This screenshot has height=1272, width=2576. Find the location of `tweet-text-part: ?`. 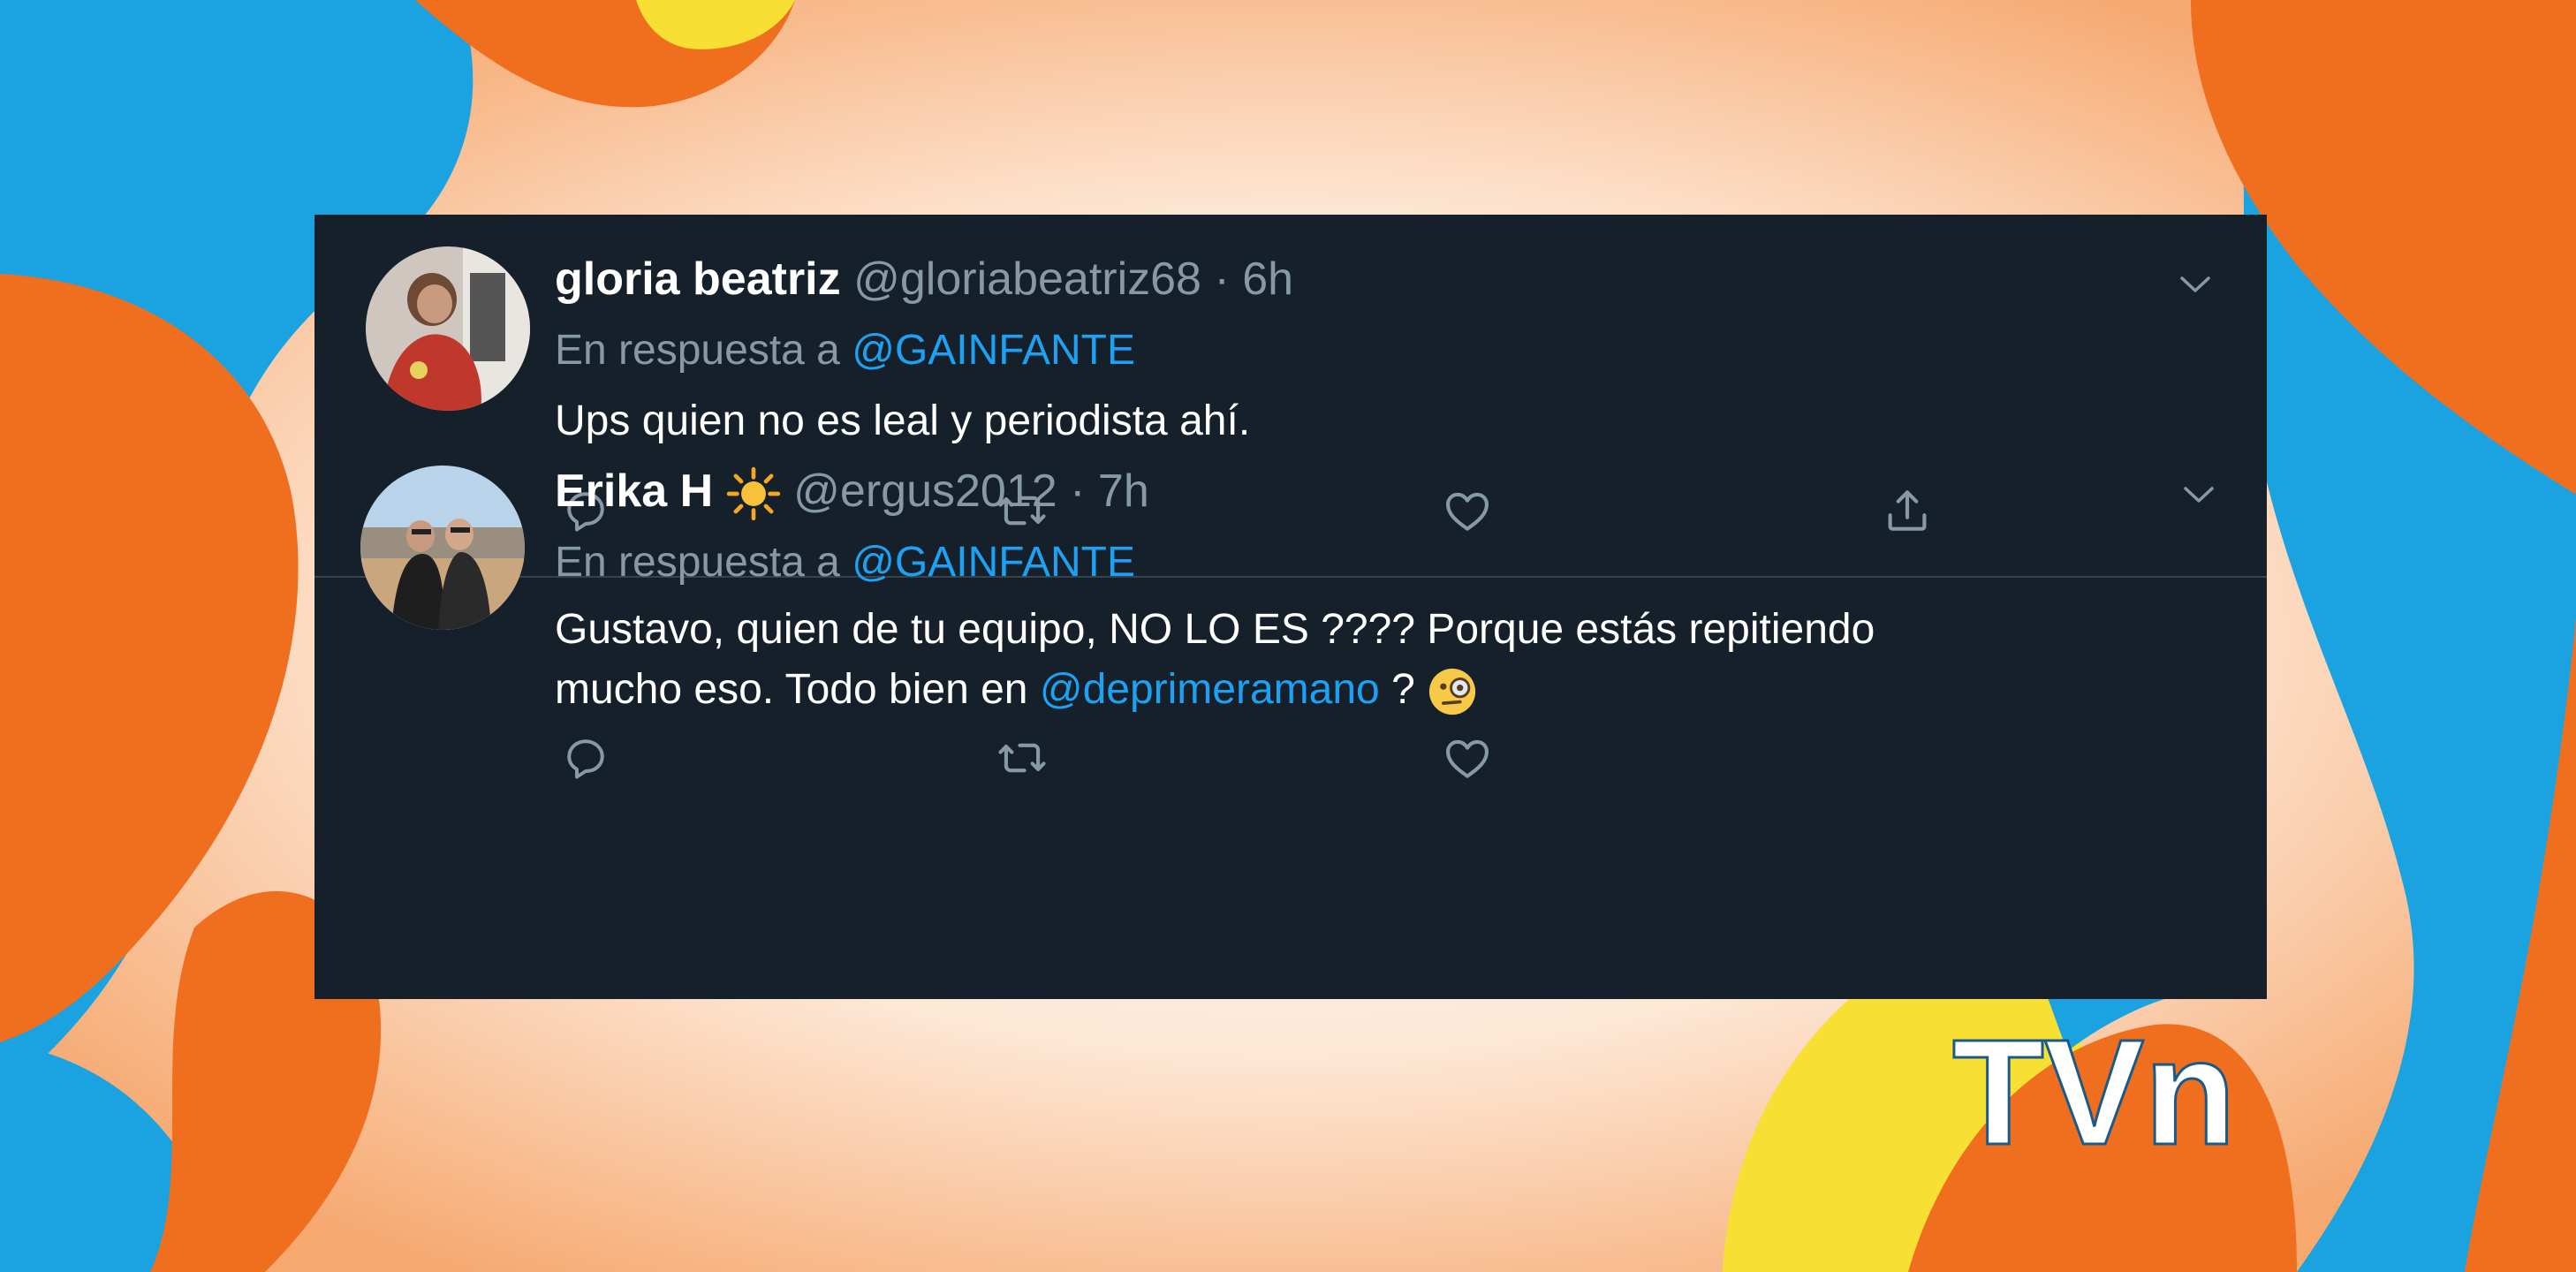

tweet-text-part: ? is located at coordinates (1403, 689).